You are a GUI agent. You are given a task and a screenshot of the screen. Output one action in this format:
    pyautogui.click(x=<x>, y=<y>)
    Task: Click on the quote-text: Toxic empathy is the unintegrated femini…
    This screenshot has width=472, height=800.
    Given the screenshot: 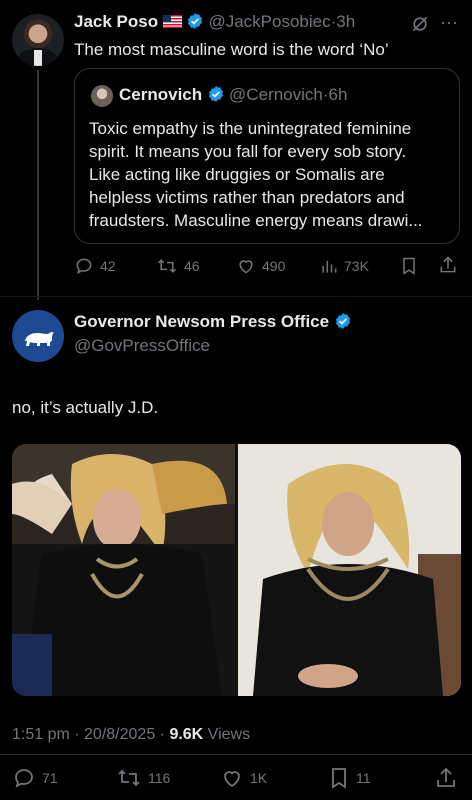 What is the action you would take?
    pyautogui.click(x=269, y=174)
    